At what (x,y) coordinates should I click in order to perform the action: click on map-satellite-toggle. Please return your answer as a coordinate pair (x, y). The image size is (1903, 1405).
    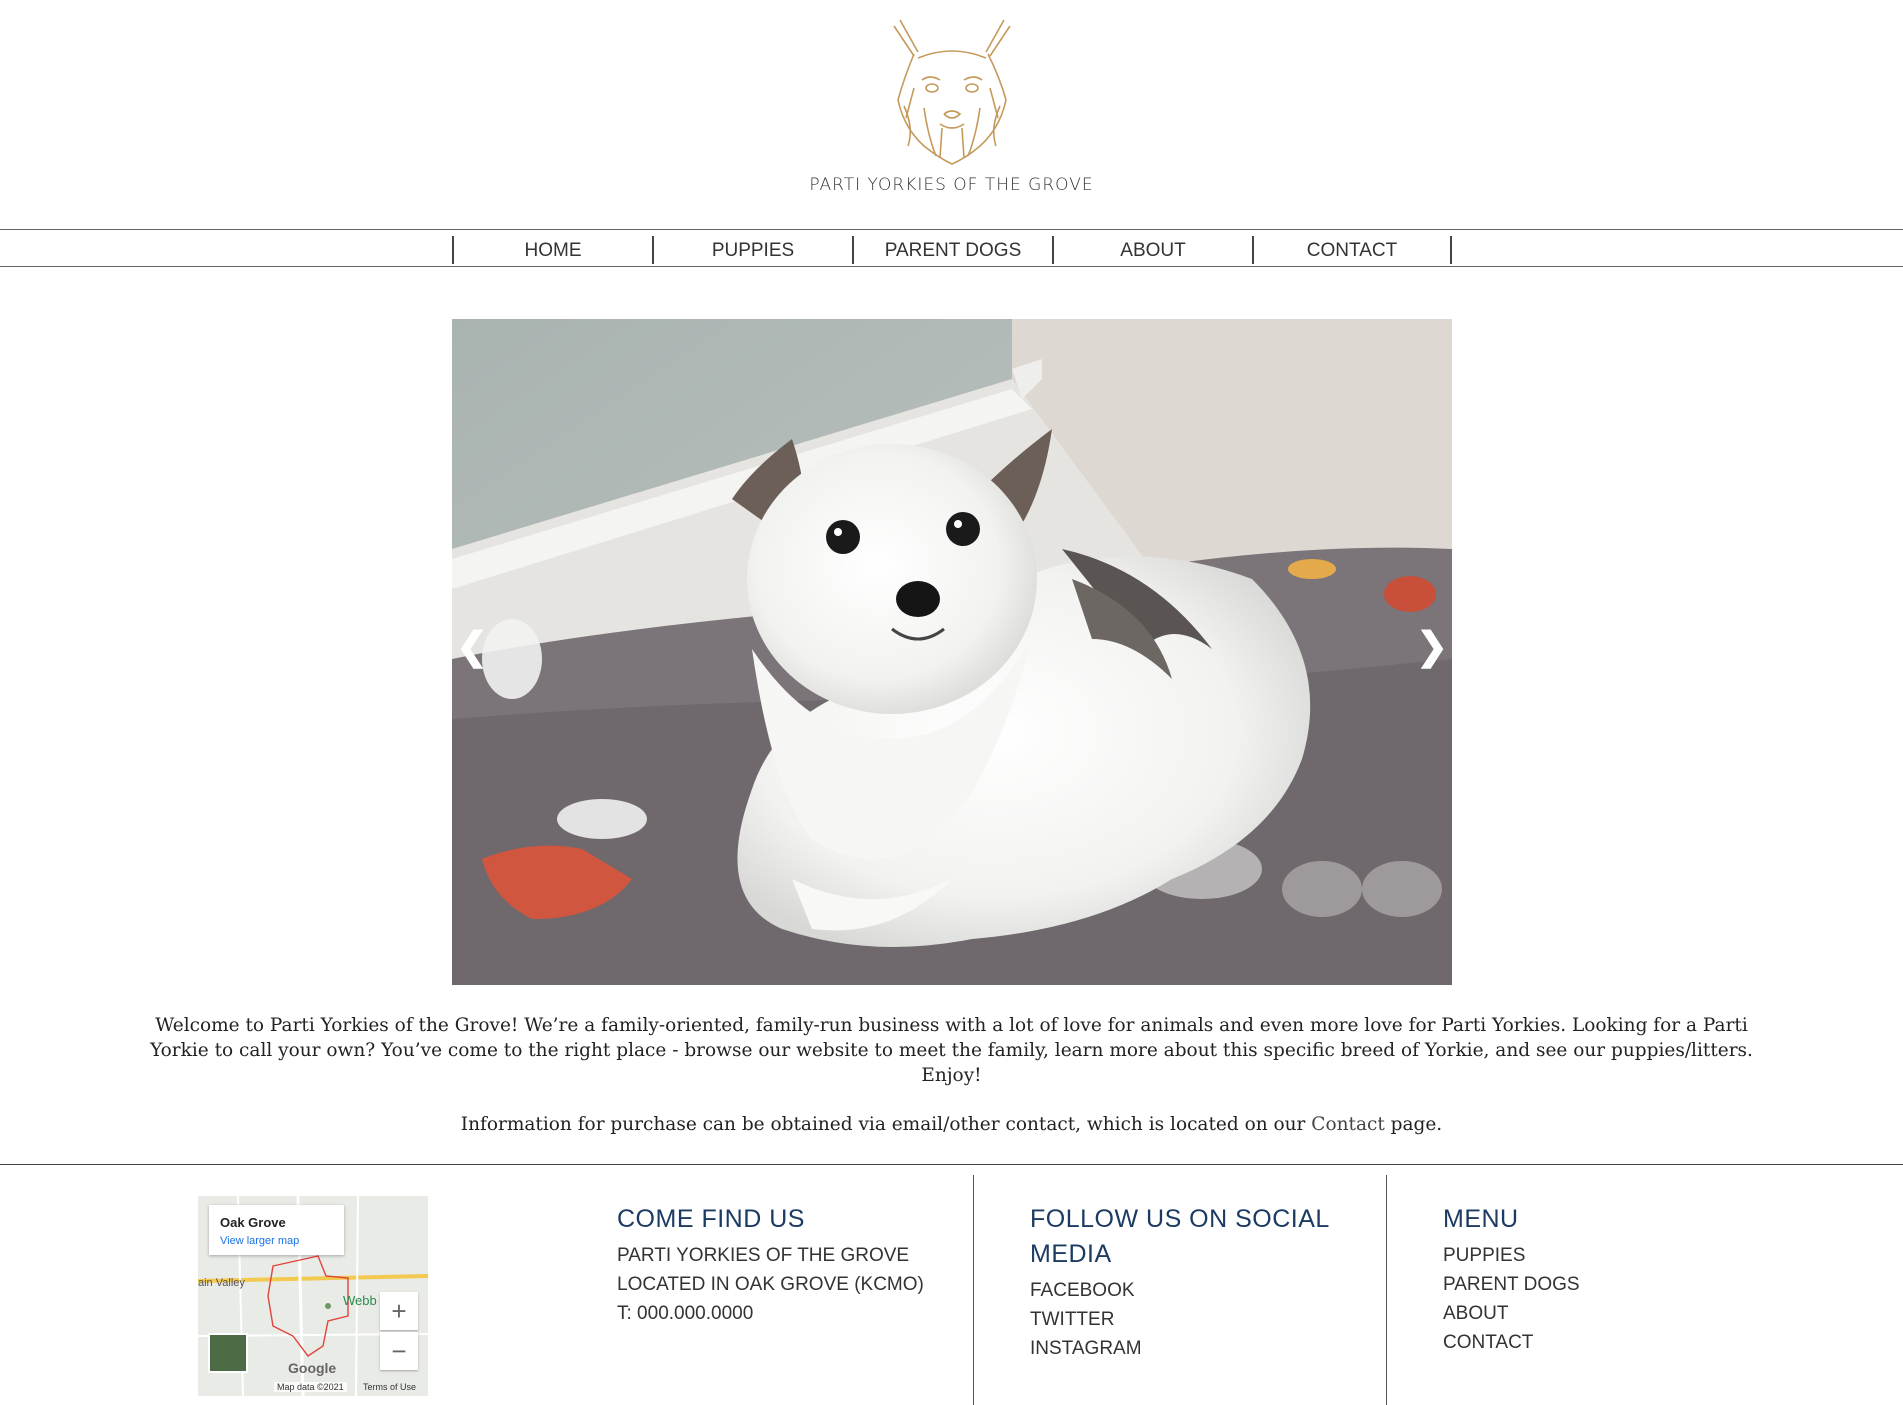
    Looking at the image, I should click on (228, 1353).